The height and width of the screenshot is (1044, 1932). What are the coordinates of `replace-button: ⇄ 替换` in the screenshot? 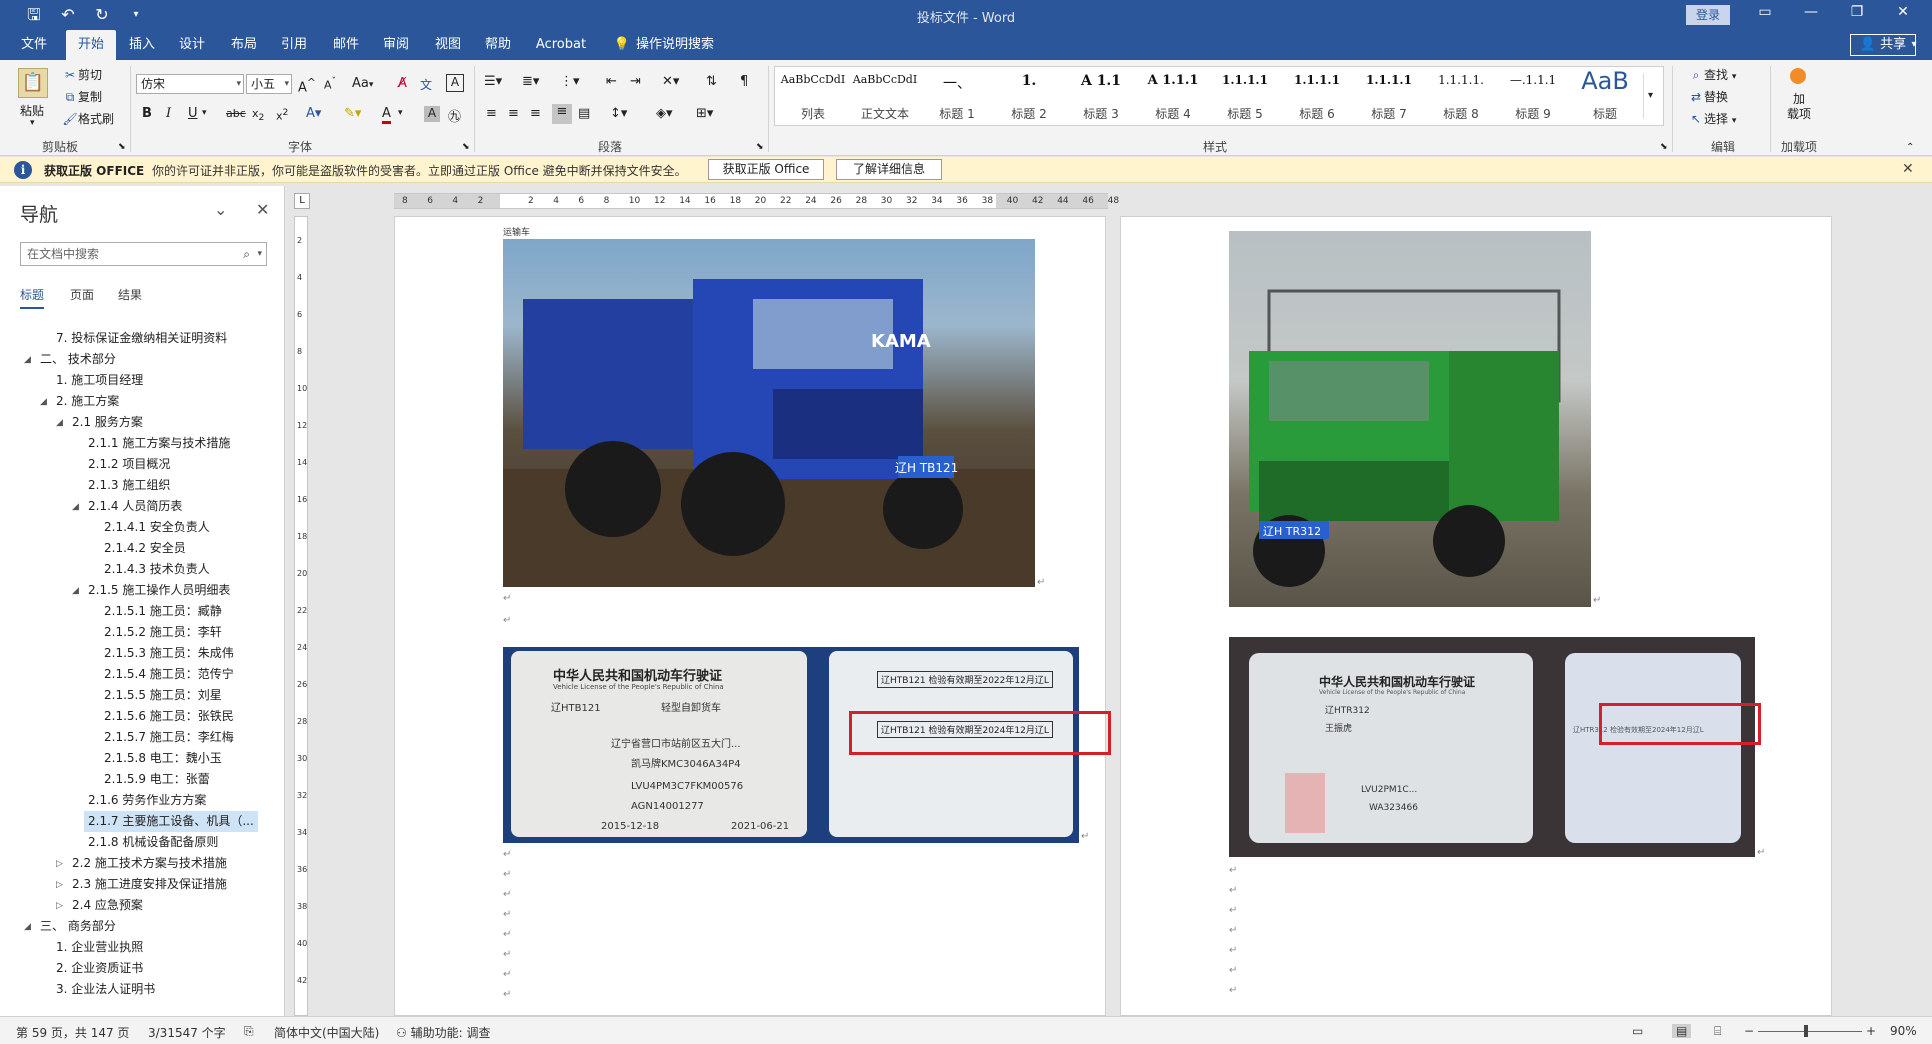 It's located at (1708, 96).